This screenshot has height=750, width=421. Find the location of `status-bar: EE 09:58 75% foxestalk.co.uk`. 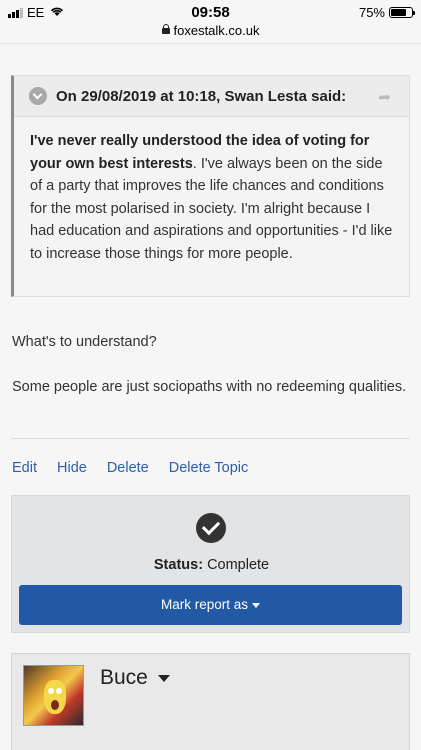

status-bar: EE 09:58 75% foxestalk.co.uk is located at coordinates (210, 22).